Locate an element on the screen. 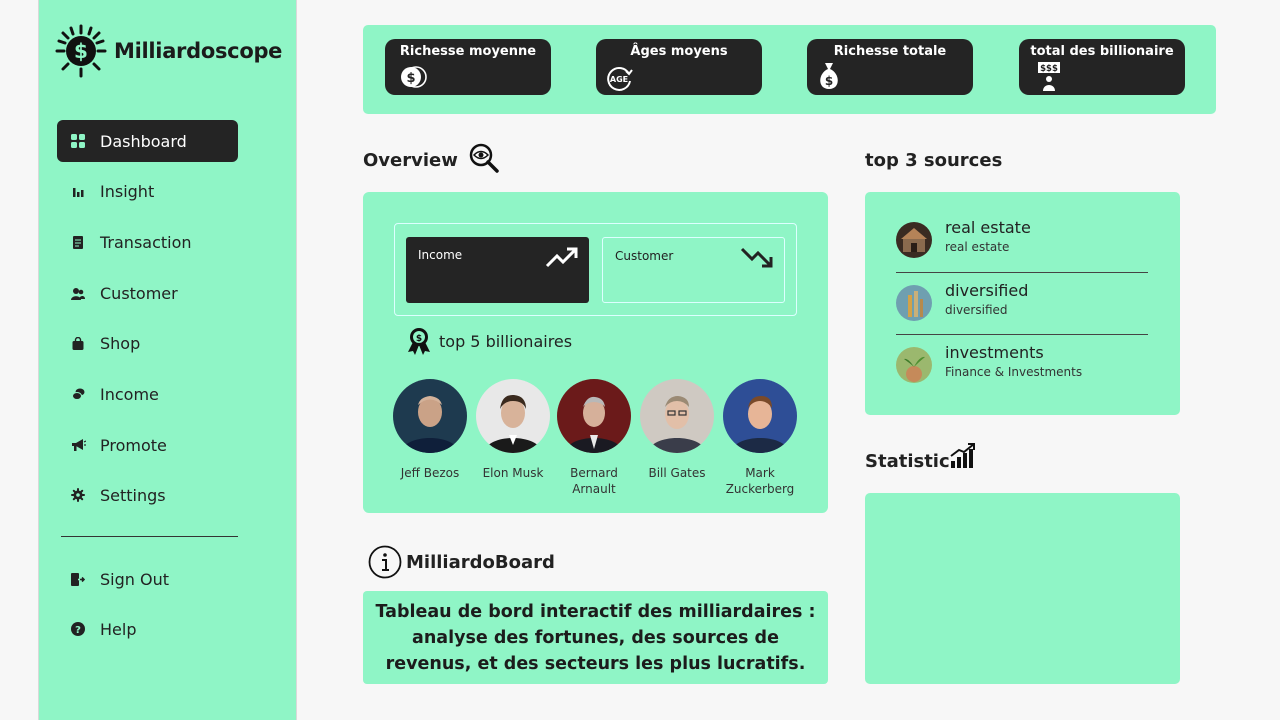 The image size is (1280, 720). person-name: Jeff Bezos is located at coordinates (430, 473).